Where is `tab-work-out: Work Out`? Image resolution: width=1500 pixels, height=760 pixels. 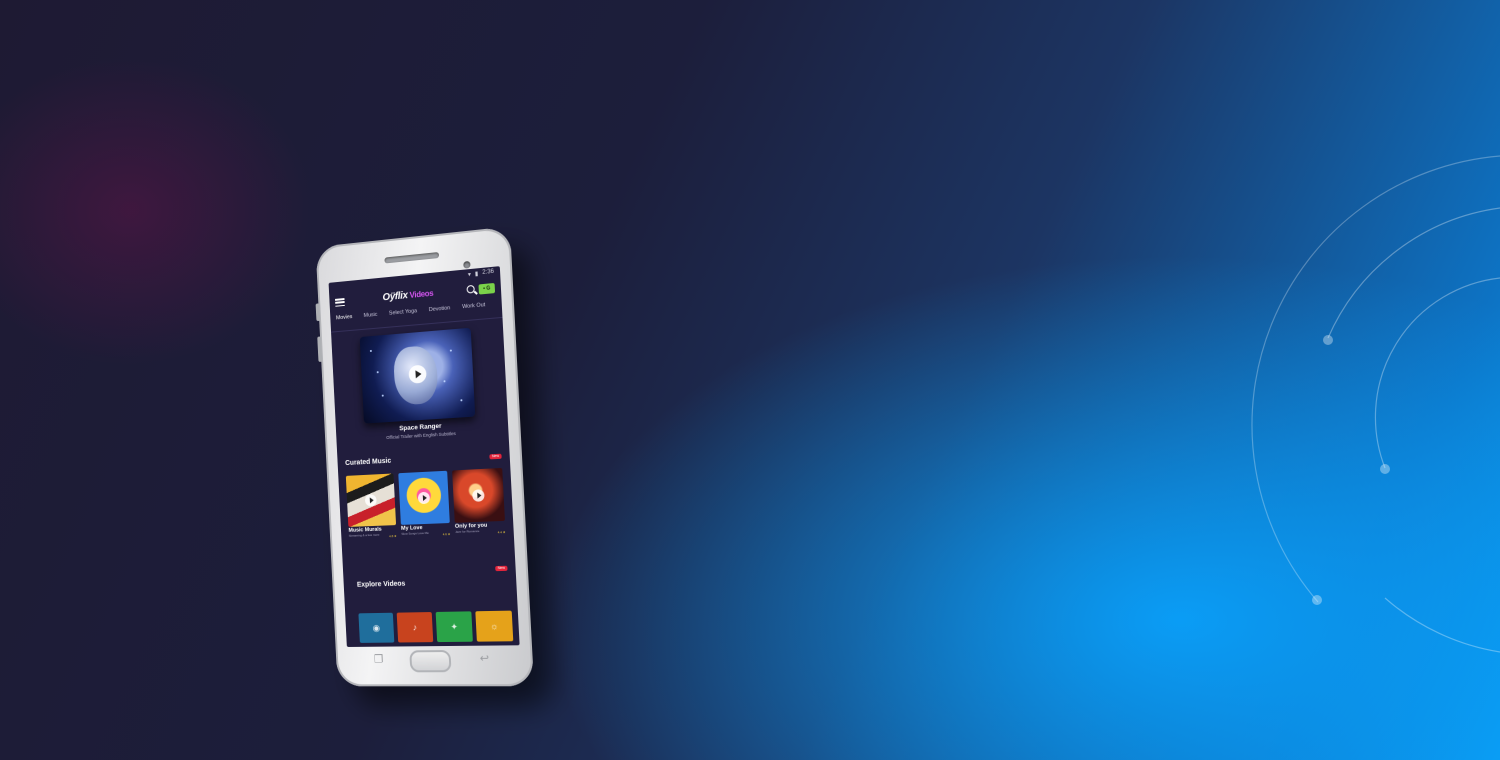 tab-work-out: Work Out is located at coordinates (474, 311).